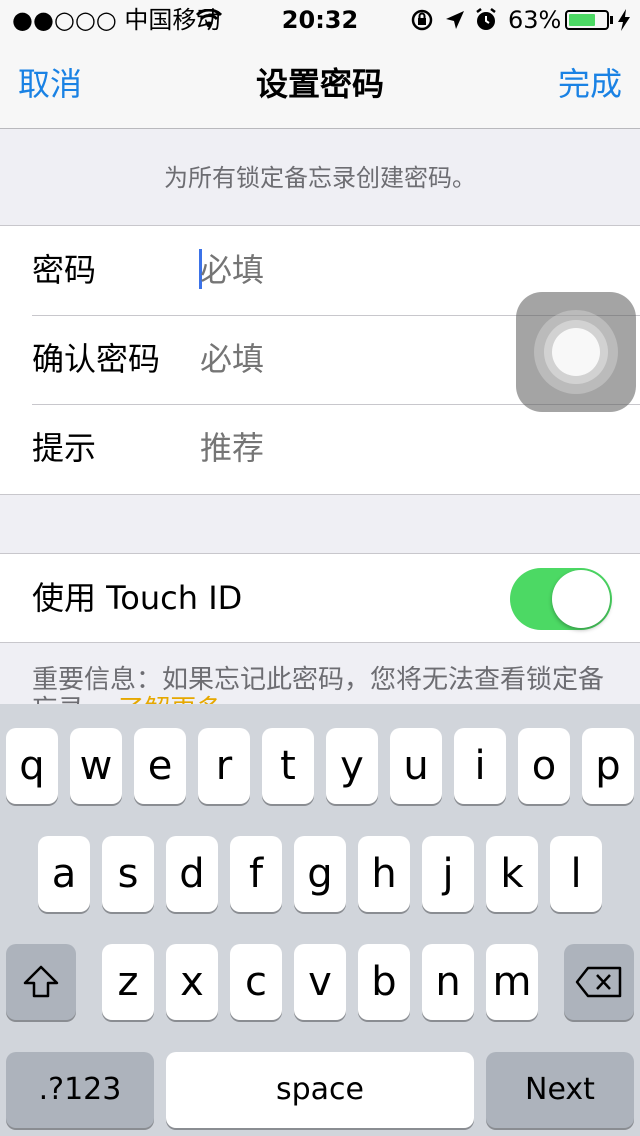 This screenshot has height=1136, width=640. What do you see at coordinates (544, 766) in the screenshot?
I see `key-o: o` at bounding box center [544, 766].